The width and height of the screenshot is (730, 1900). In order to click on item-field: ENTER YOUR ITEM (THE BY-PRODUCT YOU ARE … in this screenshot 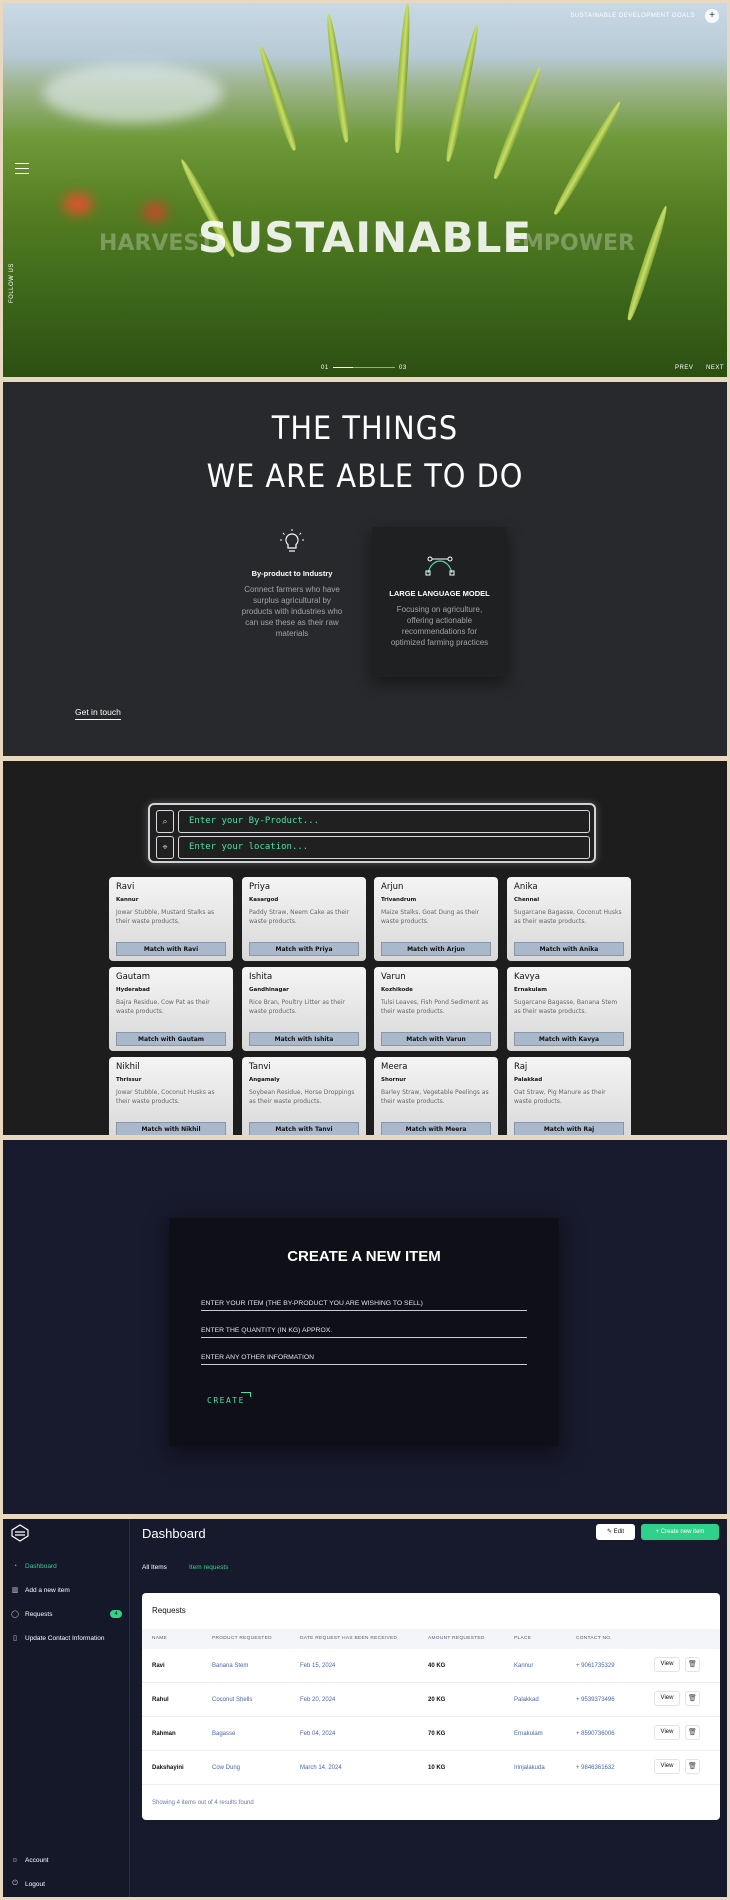, I will do `click(364, 1305)`.